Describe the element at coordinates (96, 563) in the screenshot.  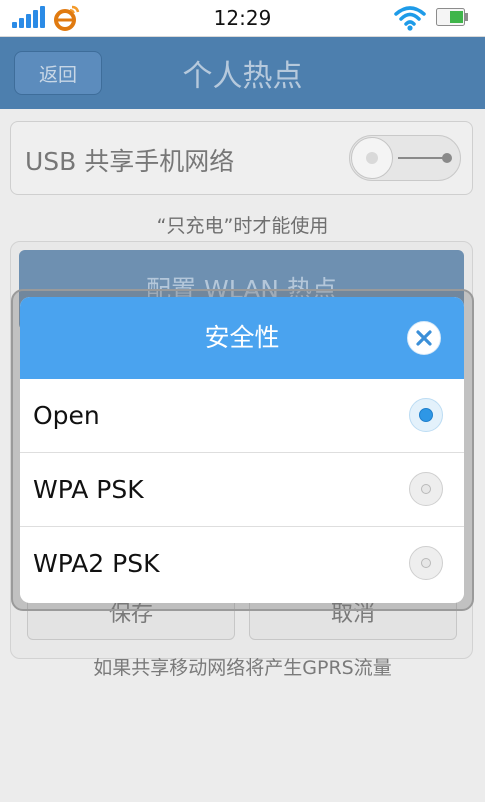
I see `option-label: WPA2 PSK` at that location.